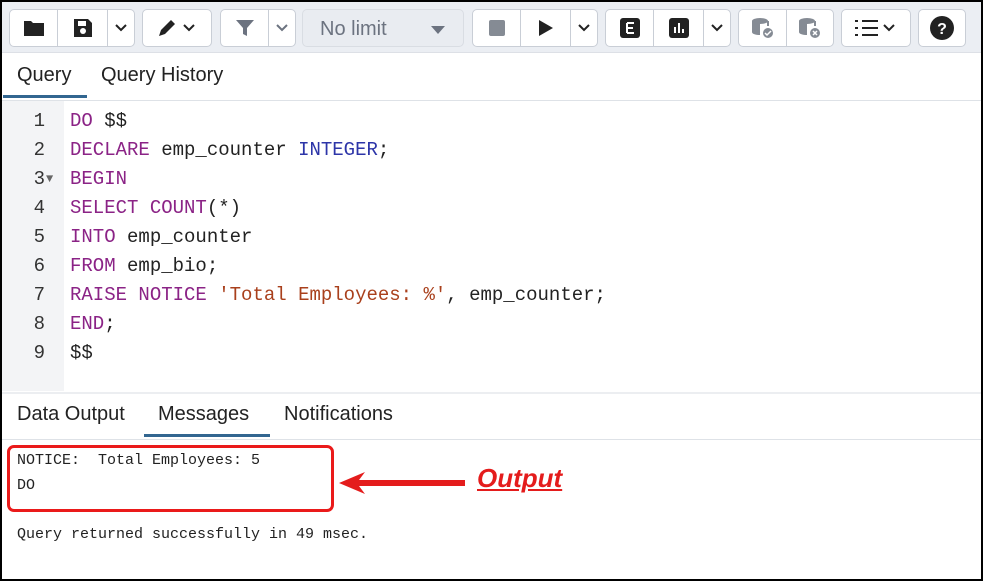 The height and width of the screenshot is (581, 983). I want to click on play-icon, so click(545, 28).